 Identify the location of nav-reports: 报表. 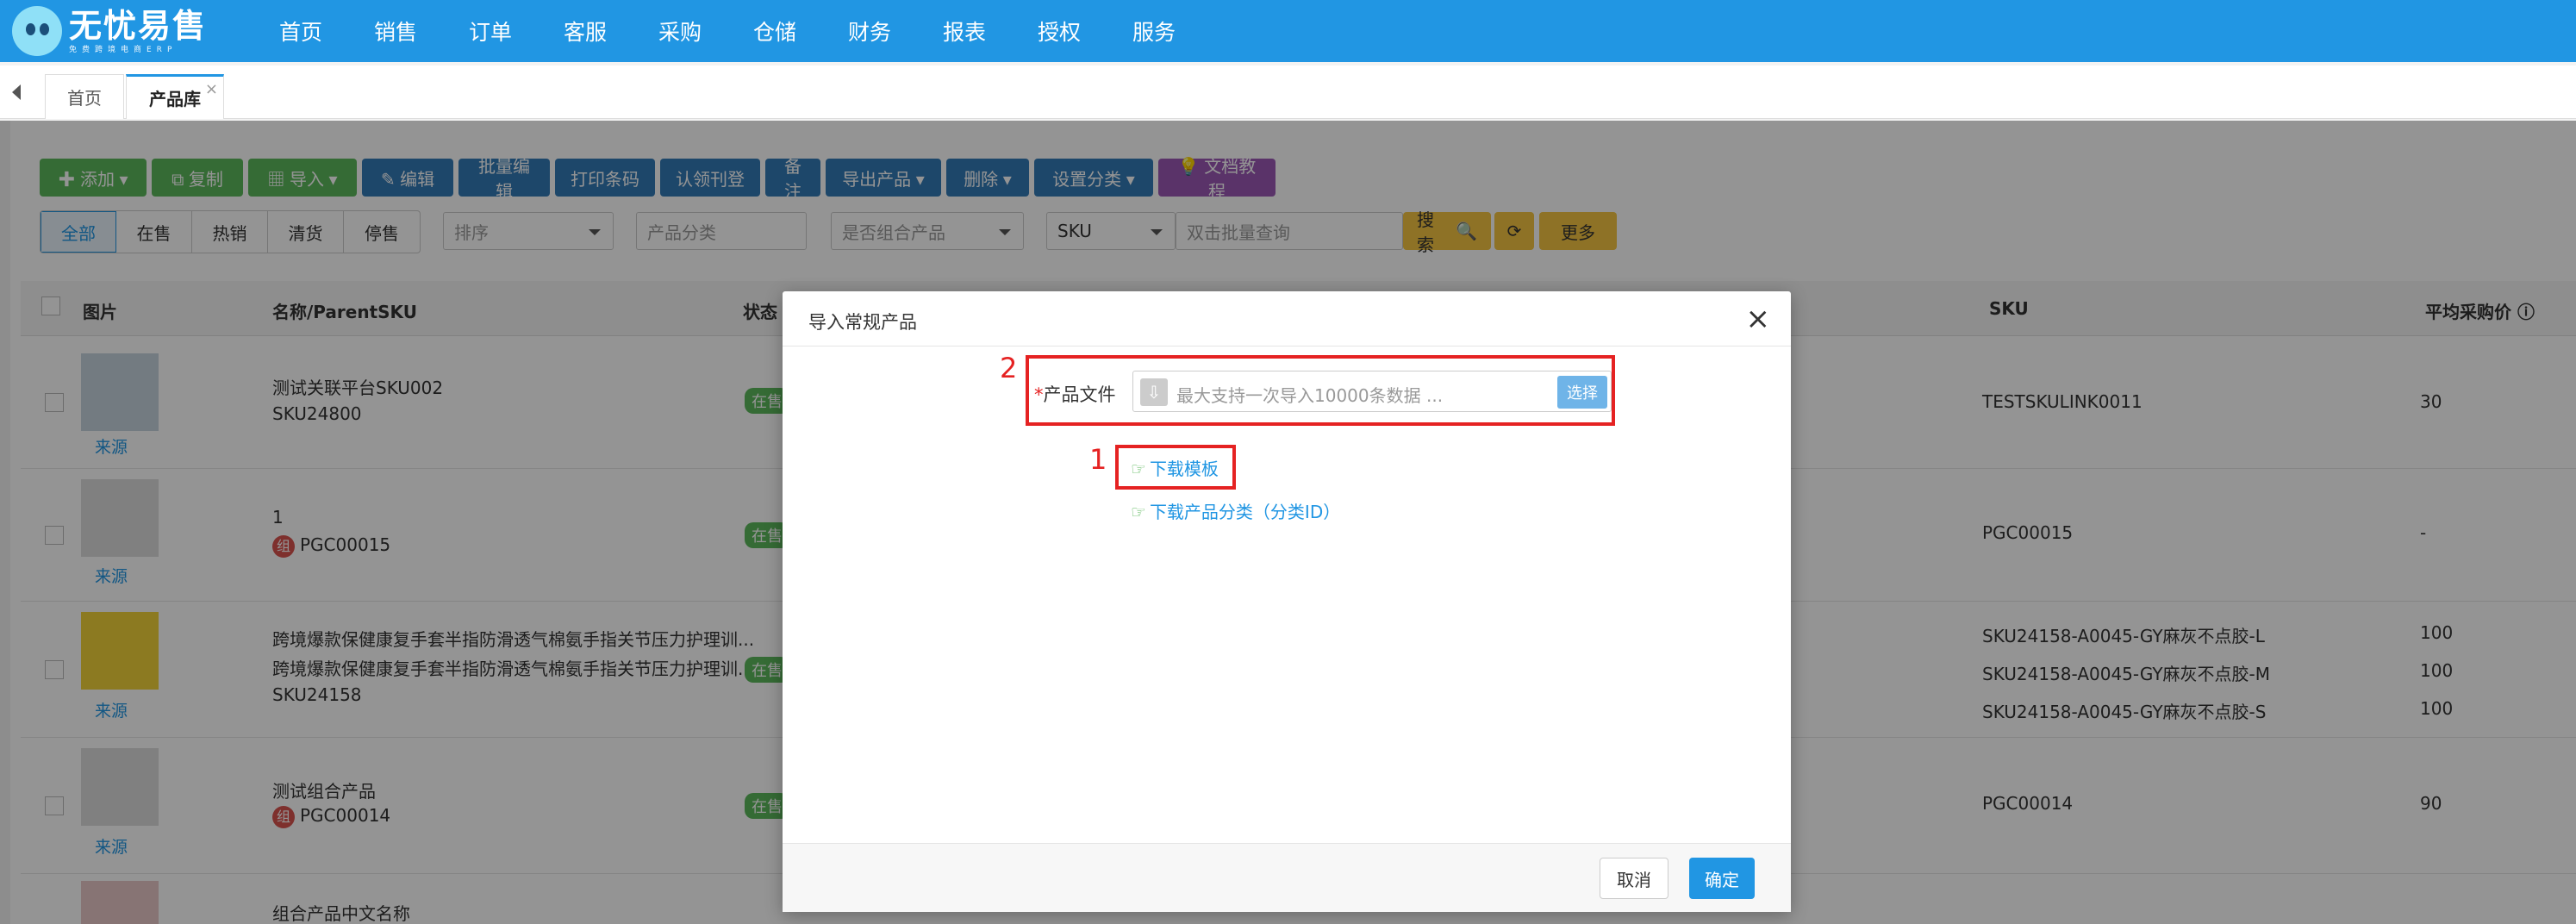
(964, 31).